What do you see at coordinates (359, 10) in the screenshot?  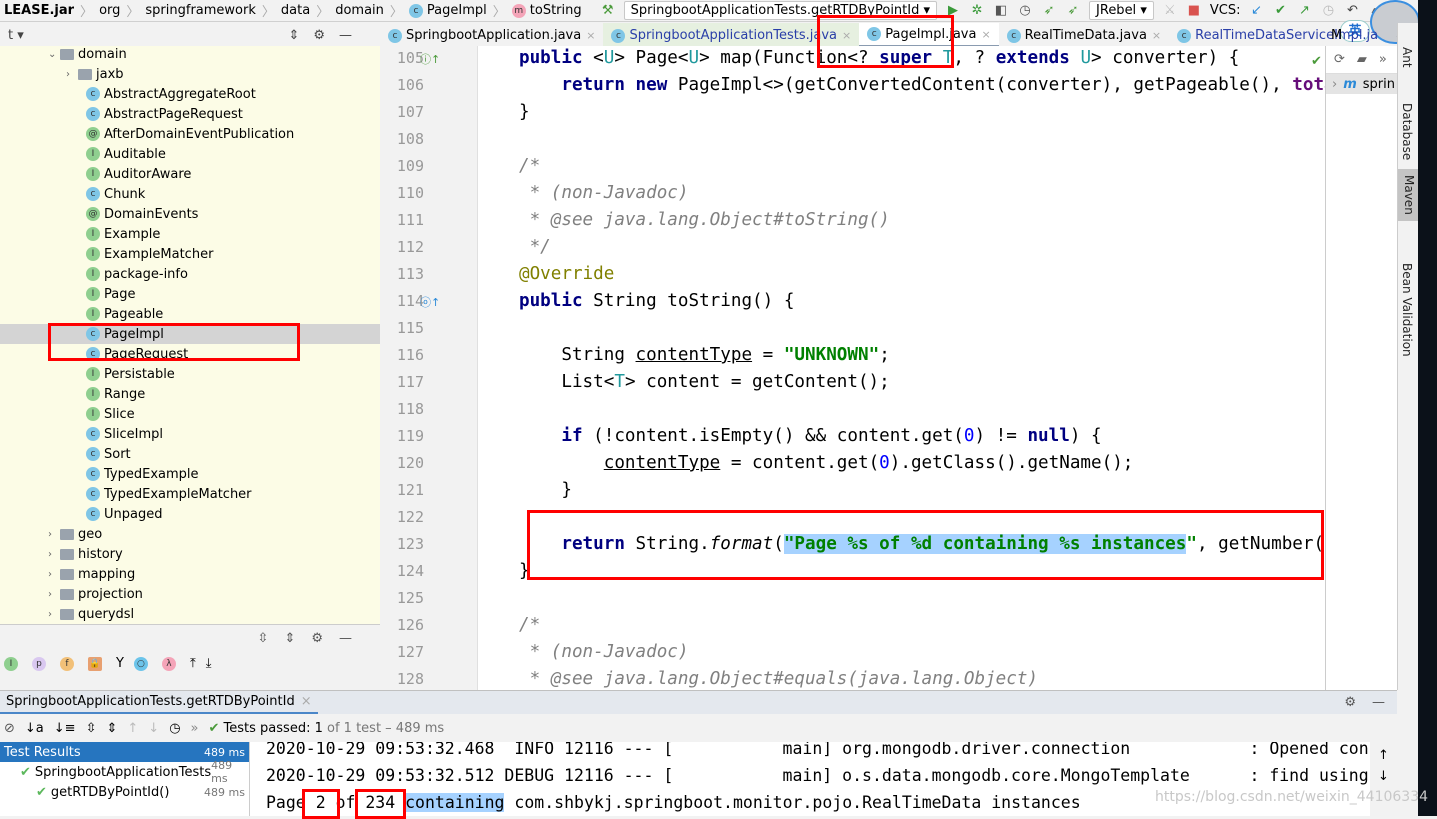 I see `breadcrumb-item: domain` at bounding box center [359, 10].